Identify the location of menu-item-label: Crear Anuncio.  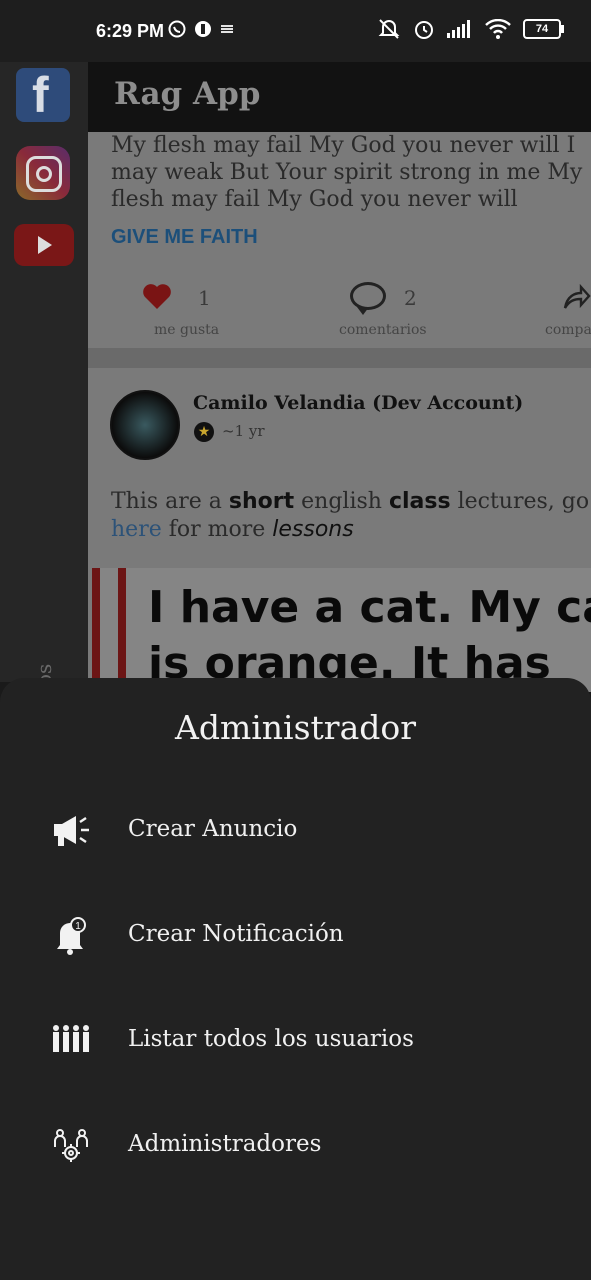
(213, 829).